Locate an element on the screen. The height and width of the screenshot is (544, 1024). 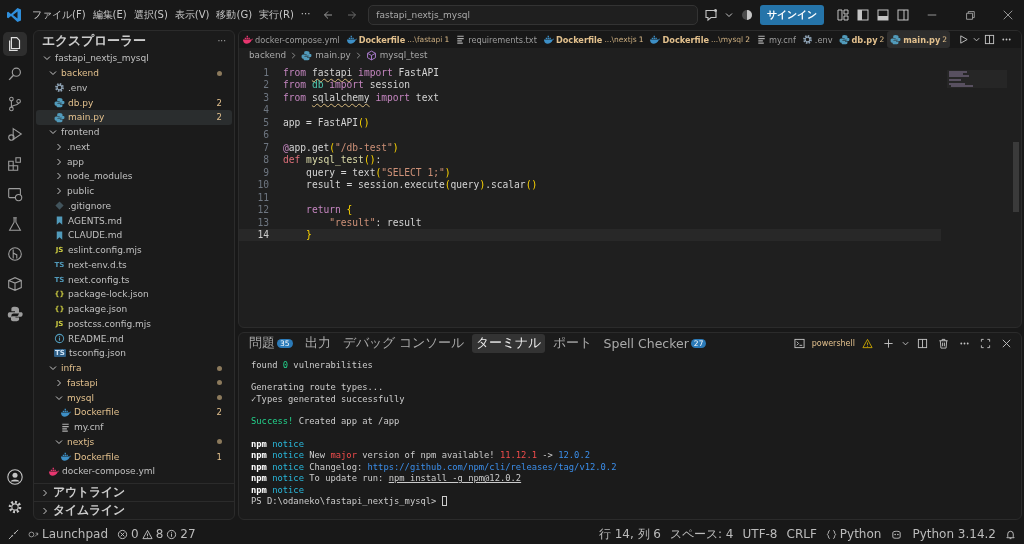
problem-count: 2 is located at coordinates (219, 102).